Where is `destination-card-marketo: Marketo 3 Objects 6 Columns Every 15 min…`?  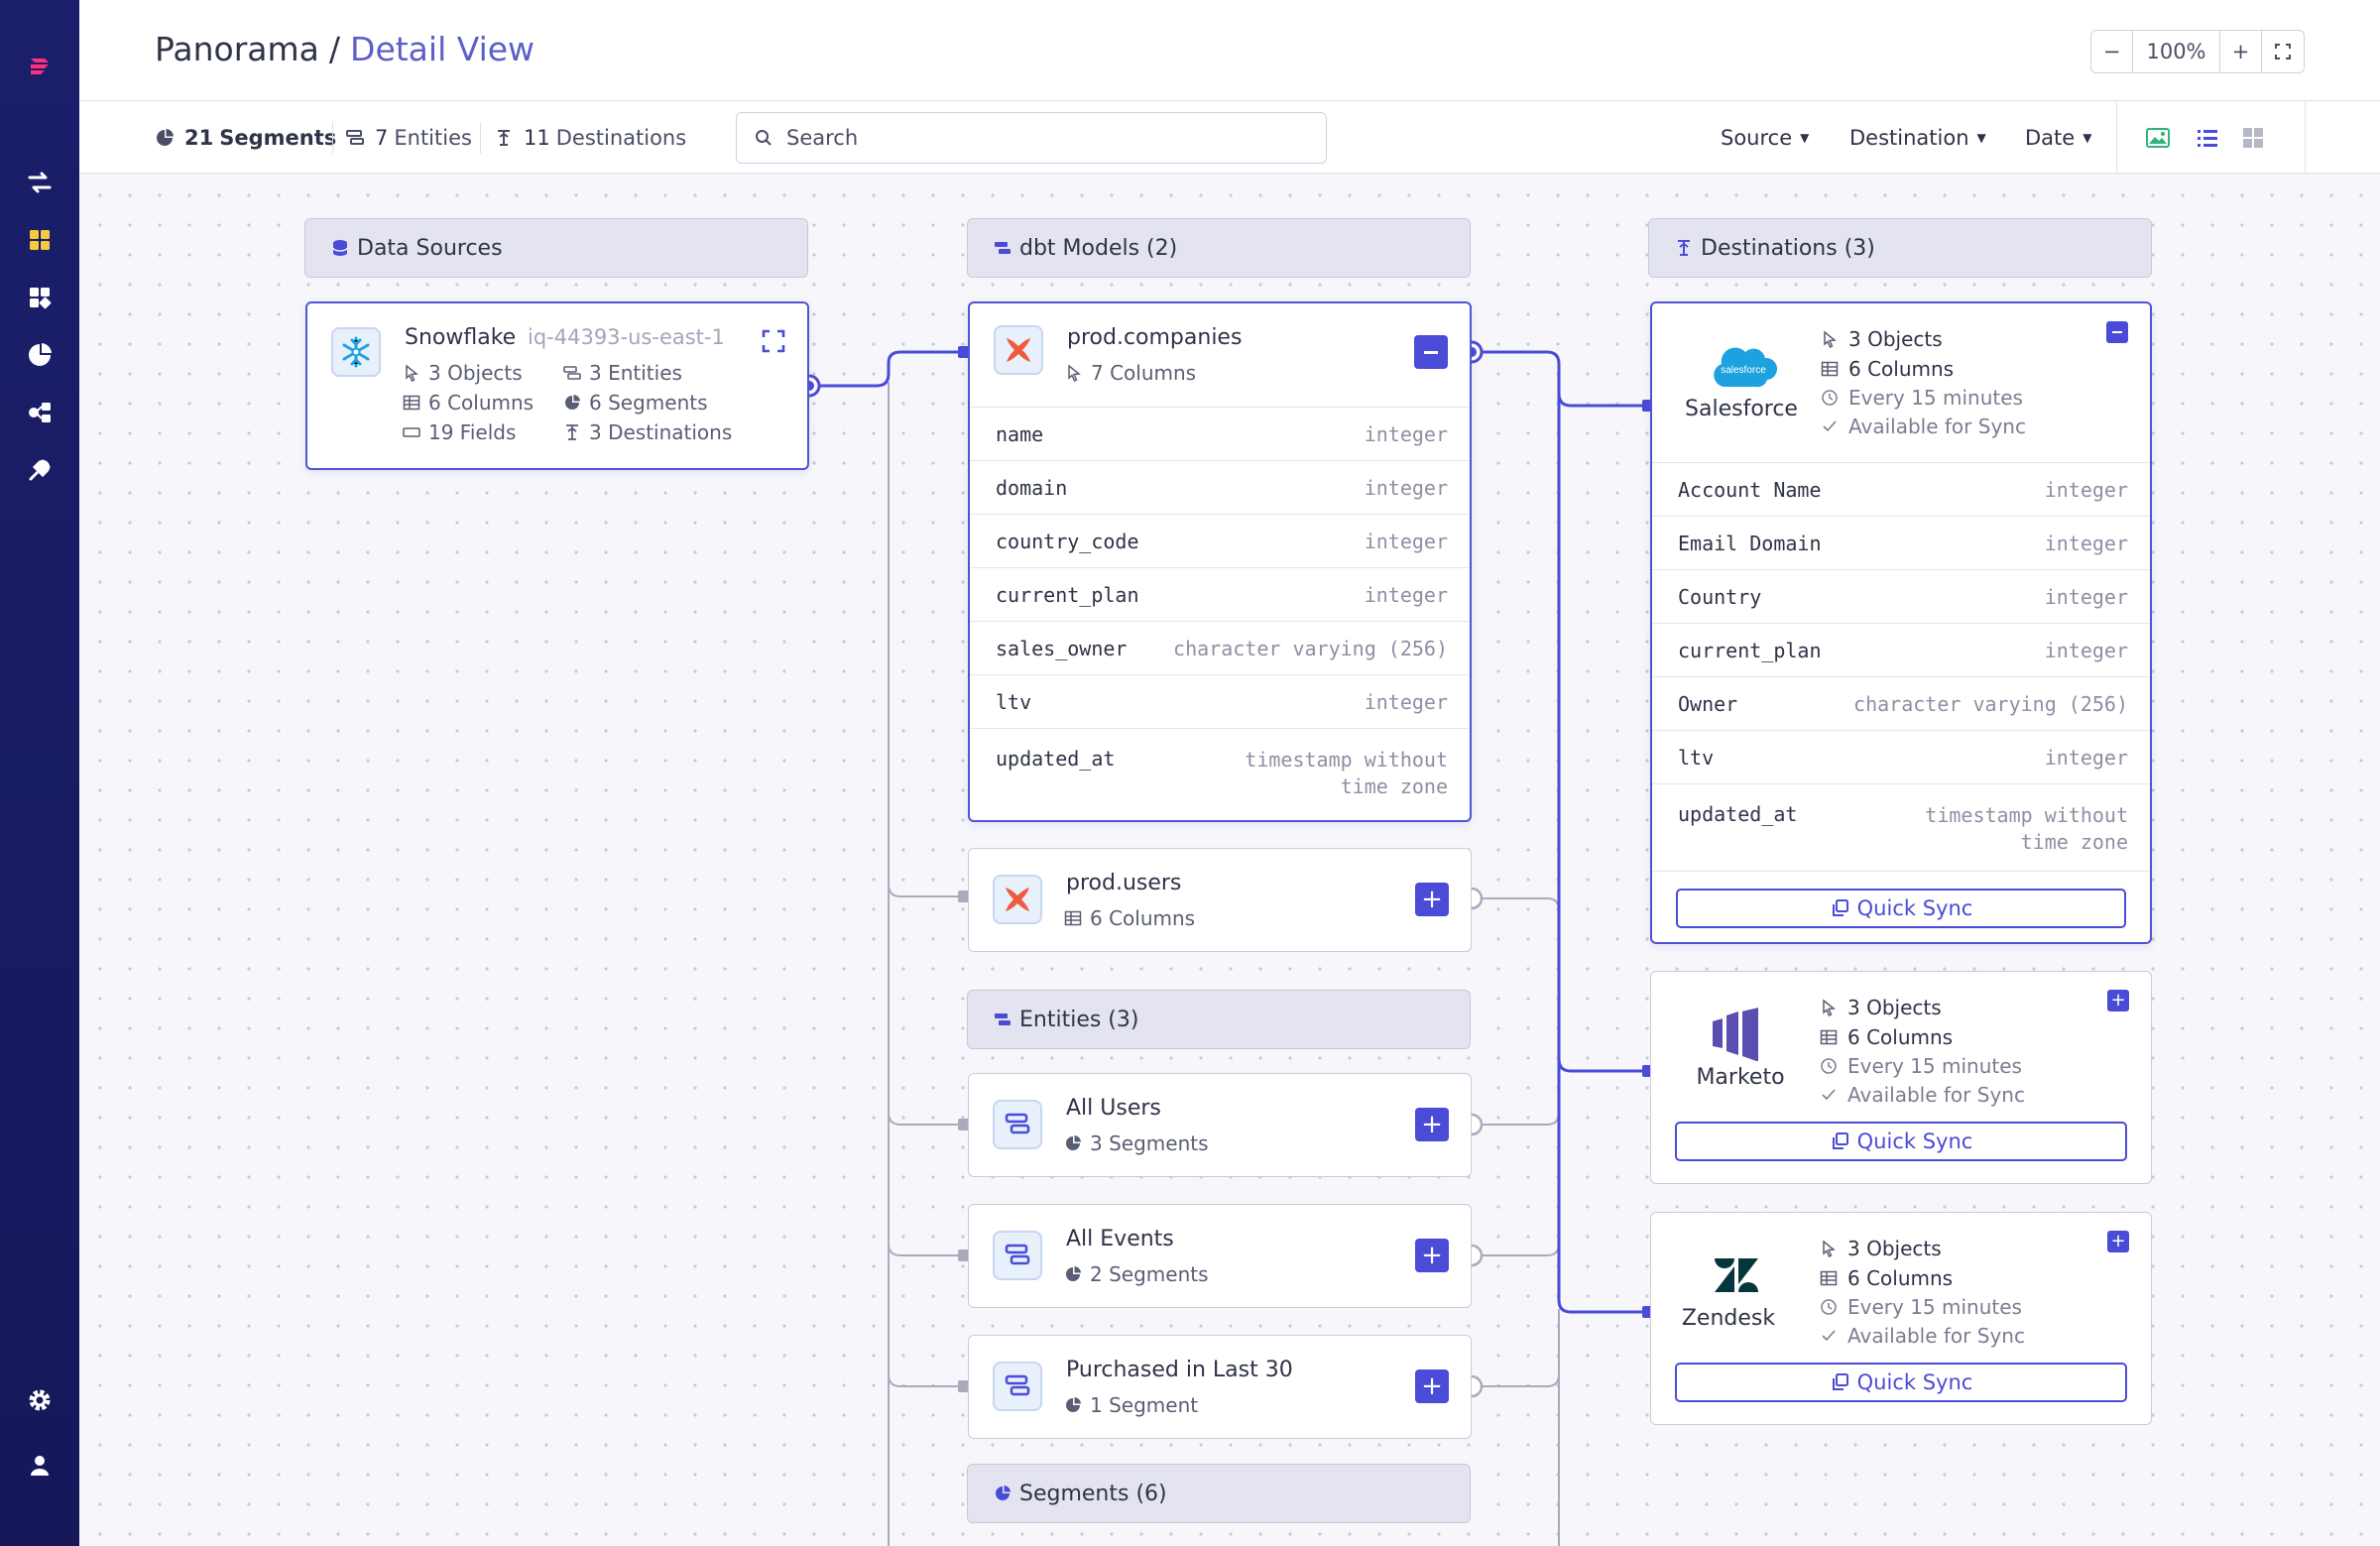 destination-card-marketo: Marketo 3 Objects 6 Columns Every 15 min… is located at coordinates (1901, 1077).